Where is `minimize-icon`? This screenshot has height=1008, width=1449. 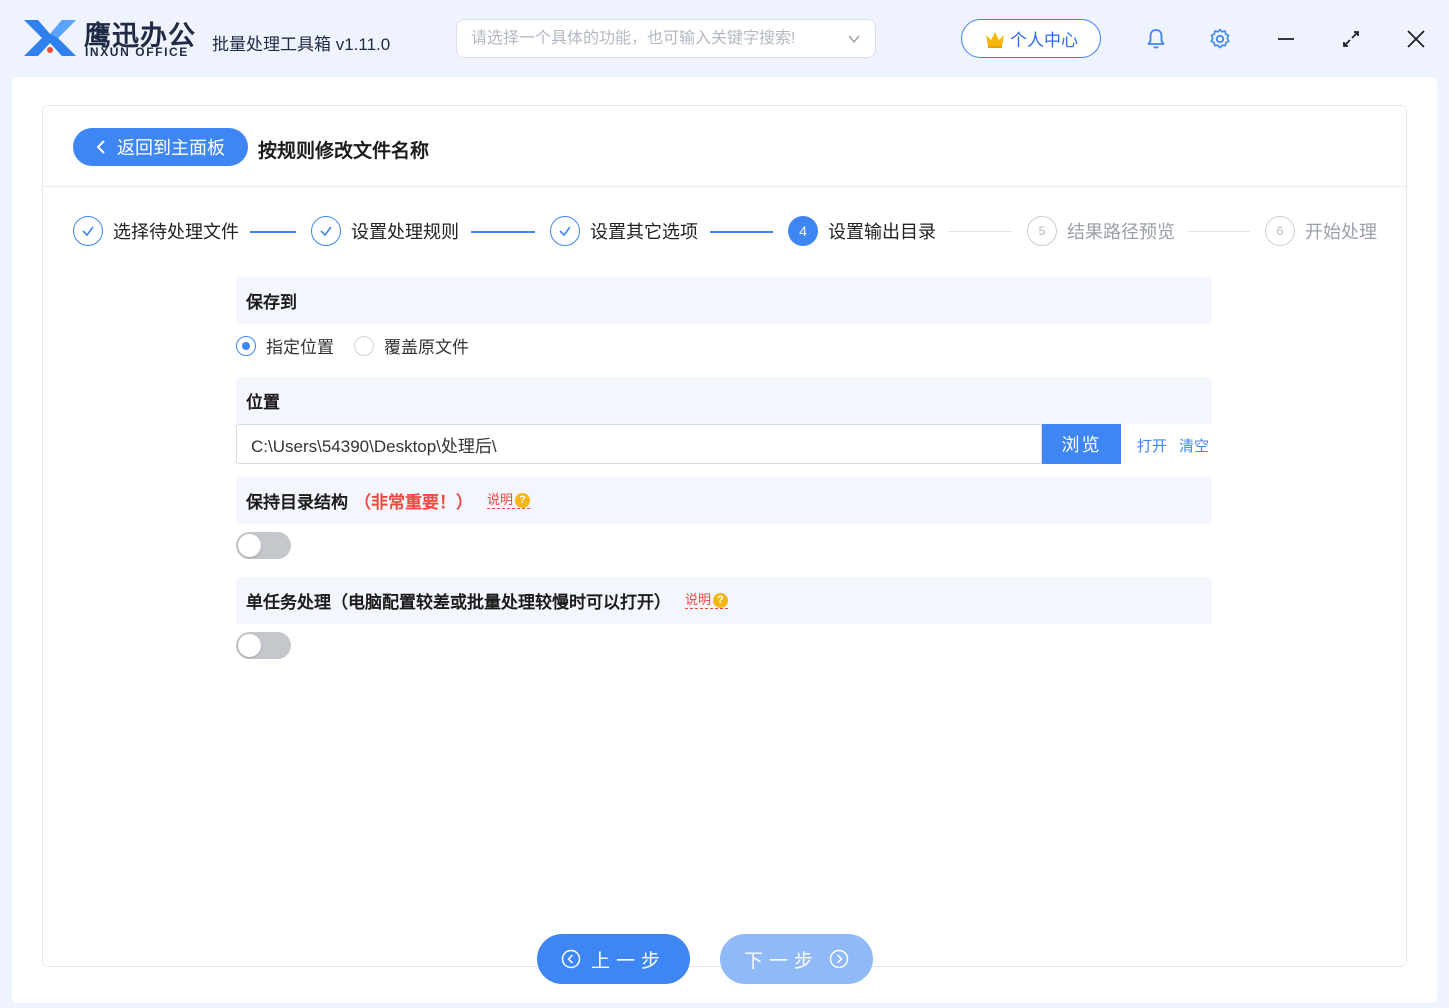 minimize-icon is located at coordinates (1286, 39).